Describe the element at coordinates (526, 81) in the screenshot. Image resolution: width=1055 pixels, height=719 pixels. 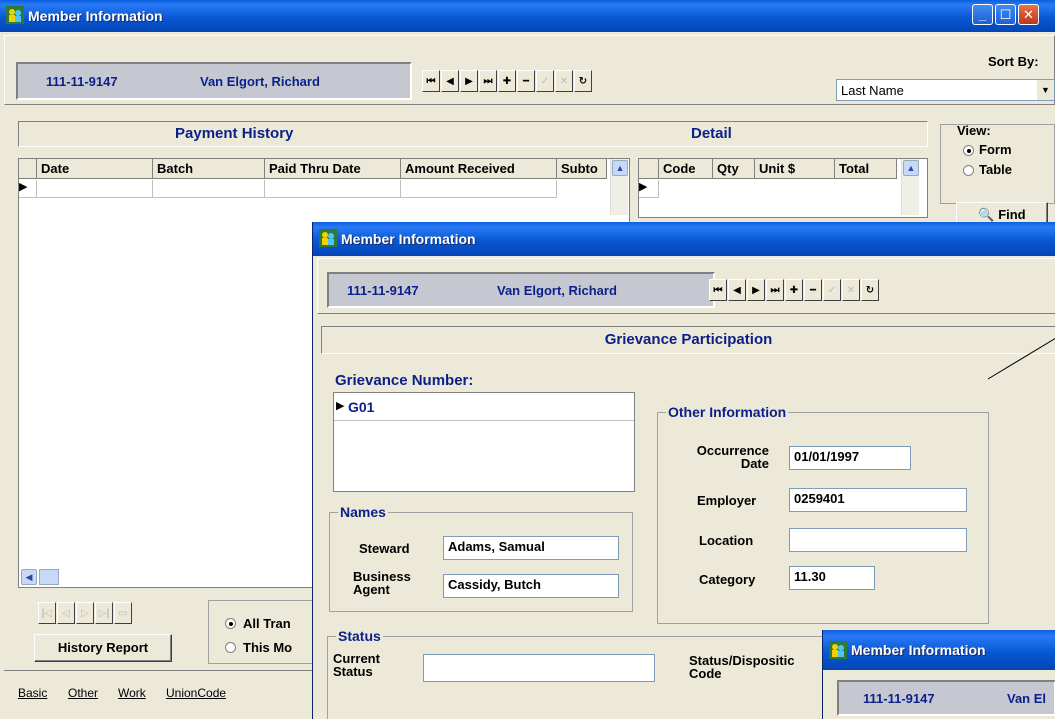
I see `delete-record-button: ━` at that location.